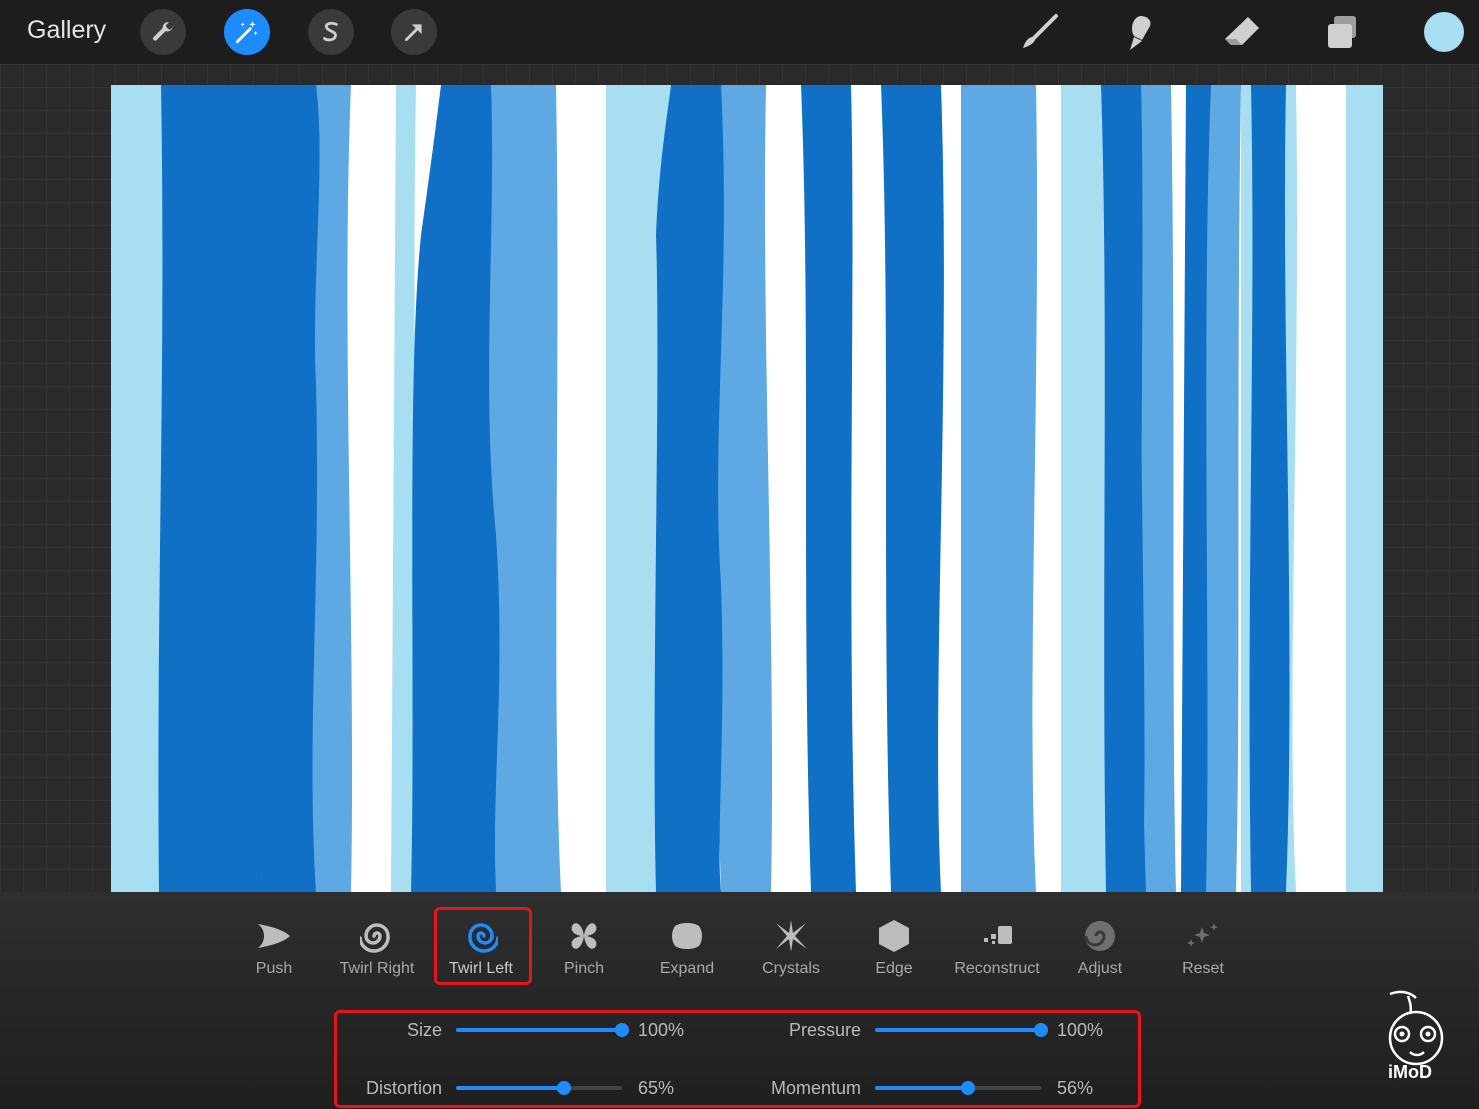 This screenshot has width=1479, height=1109. I want to click on mode-reset: Reset, so click(1203, 951).